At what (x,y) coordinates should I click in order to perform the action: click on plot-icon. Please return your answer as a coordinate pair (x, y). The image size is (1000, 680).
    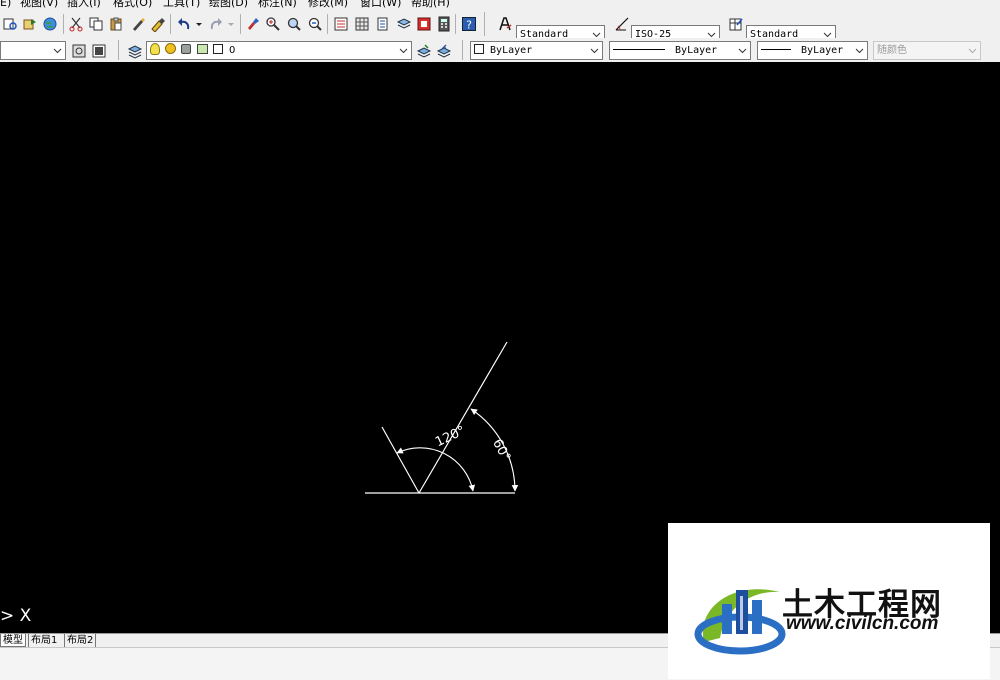
    Looking at the image, I should click on (202, 49).